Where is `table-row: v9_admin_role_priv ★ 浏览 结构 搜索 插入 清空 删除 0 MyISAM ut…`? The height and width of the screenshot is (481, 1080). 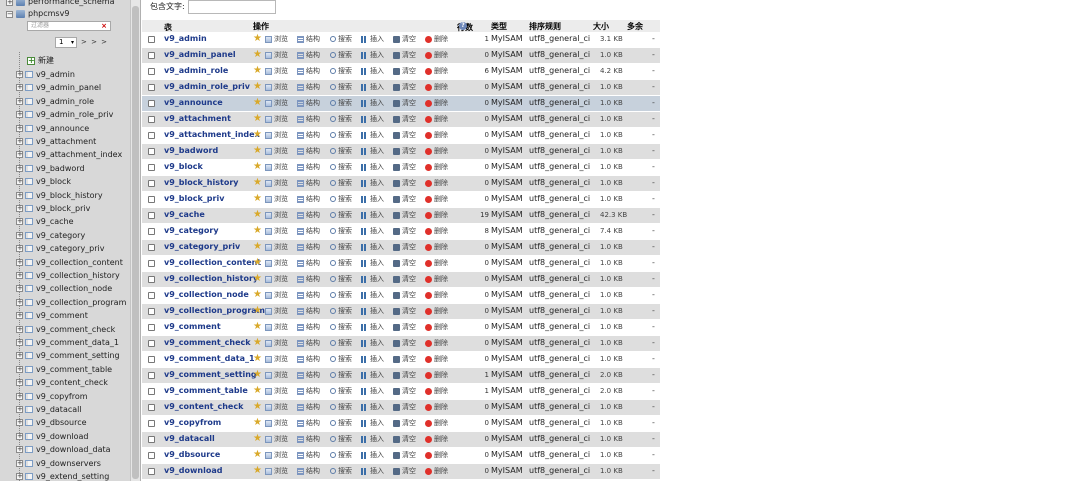
table-row: v9_admin_role_priv ★ 浏览 结构 搜索 插入 清空 删除 0 MyISAM ut… is located at coordinates (401, 87).